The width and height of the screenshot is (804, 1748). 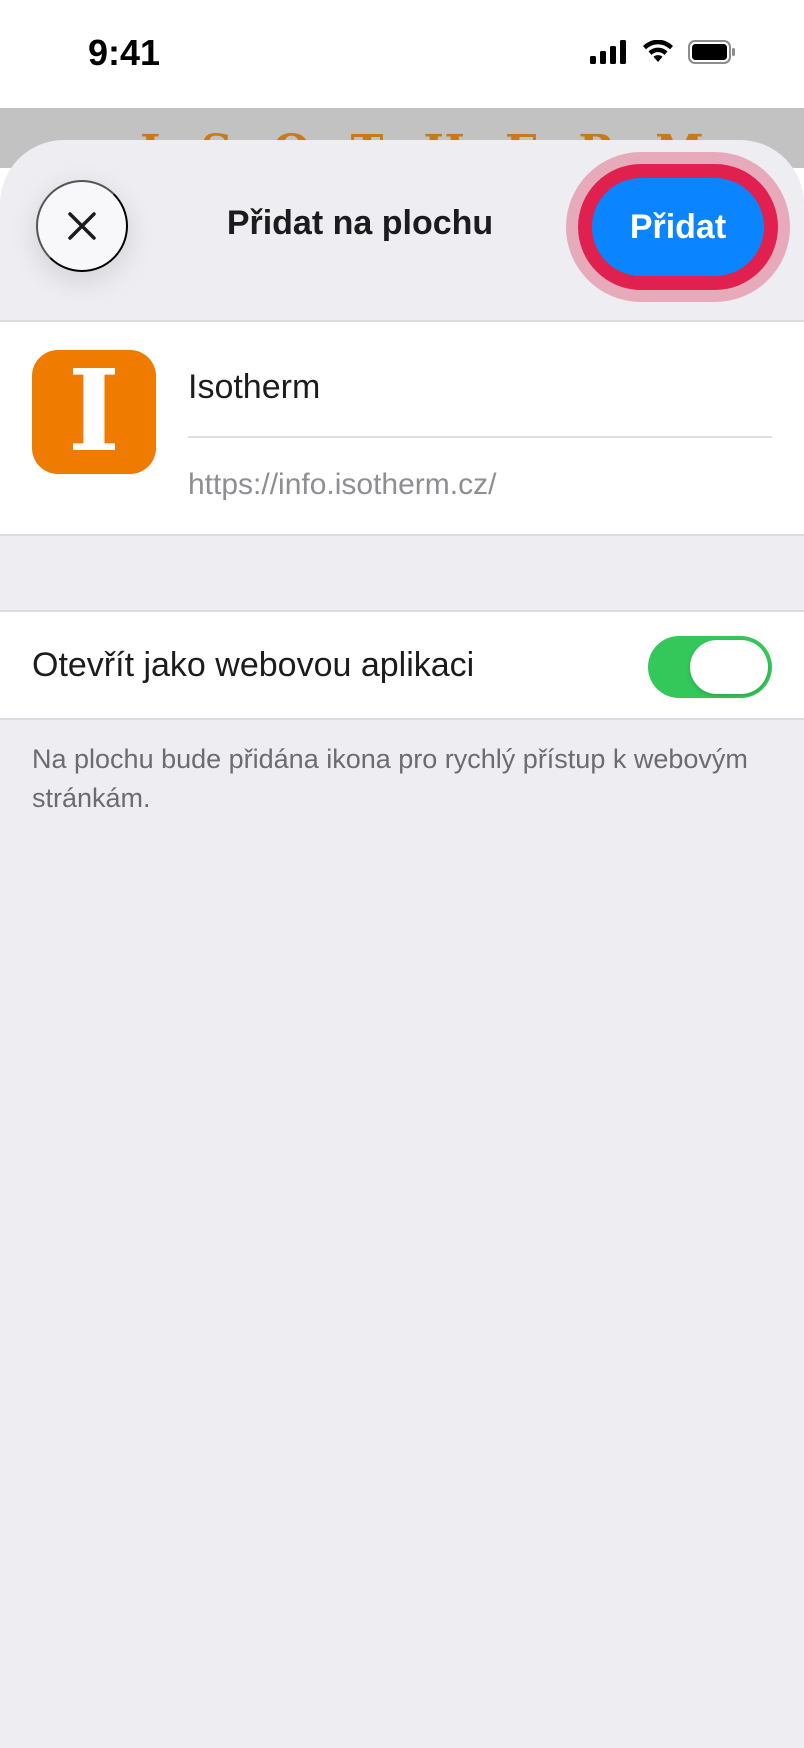 I want to click on add-button: Přidat, so click(x=678, y=227).